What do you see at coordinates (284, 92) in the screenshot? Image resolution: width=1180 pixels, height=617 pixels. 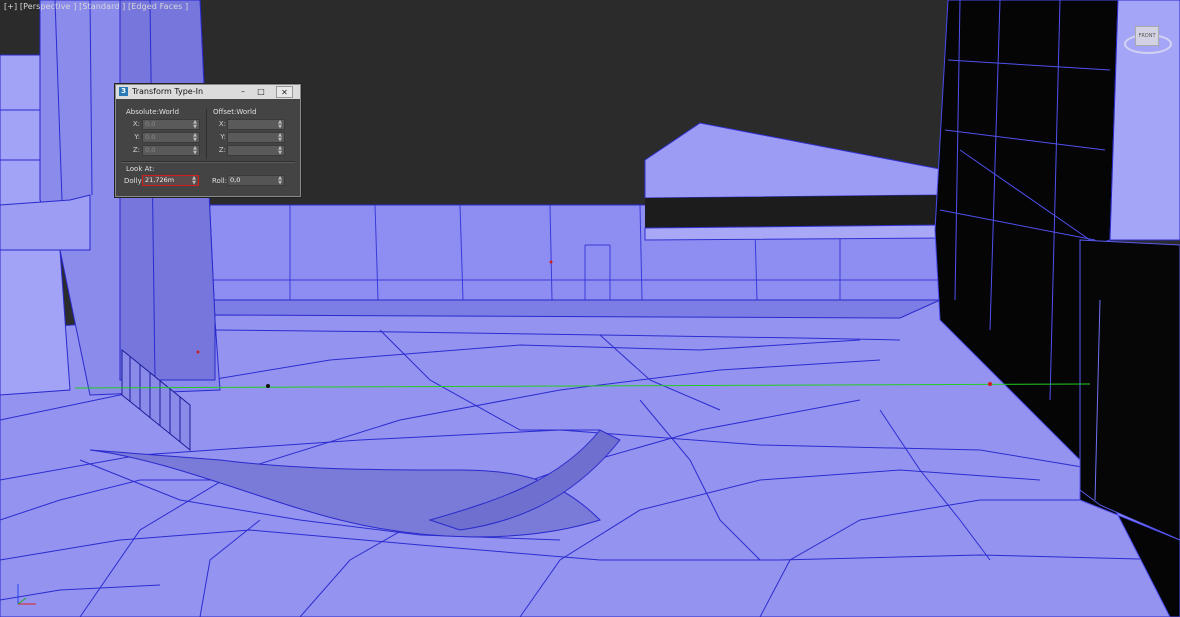 I see `close-button: ✕` at bounding box center [284, 92].